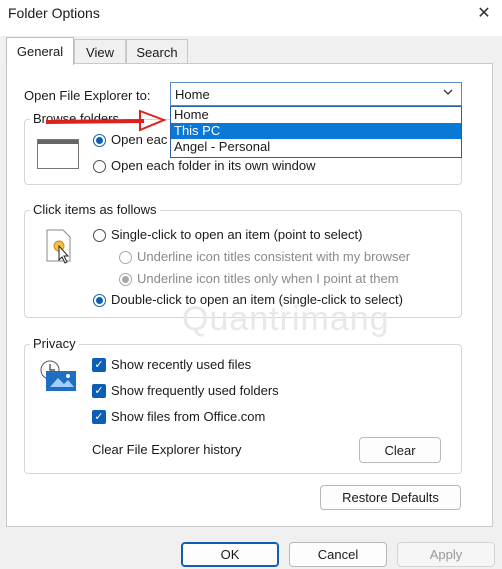  What do you see at coordinates (54, 343) in the screenshot?
I see `privacy-legend: Privacy` at bounding box center [54, 343].